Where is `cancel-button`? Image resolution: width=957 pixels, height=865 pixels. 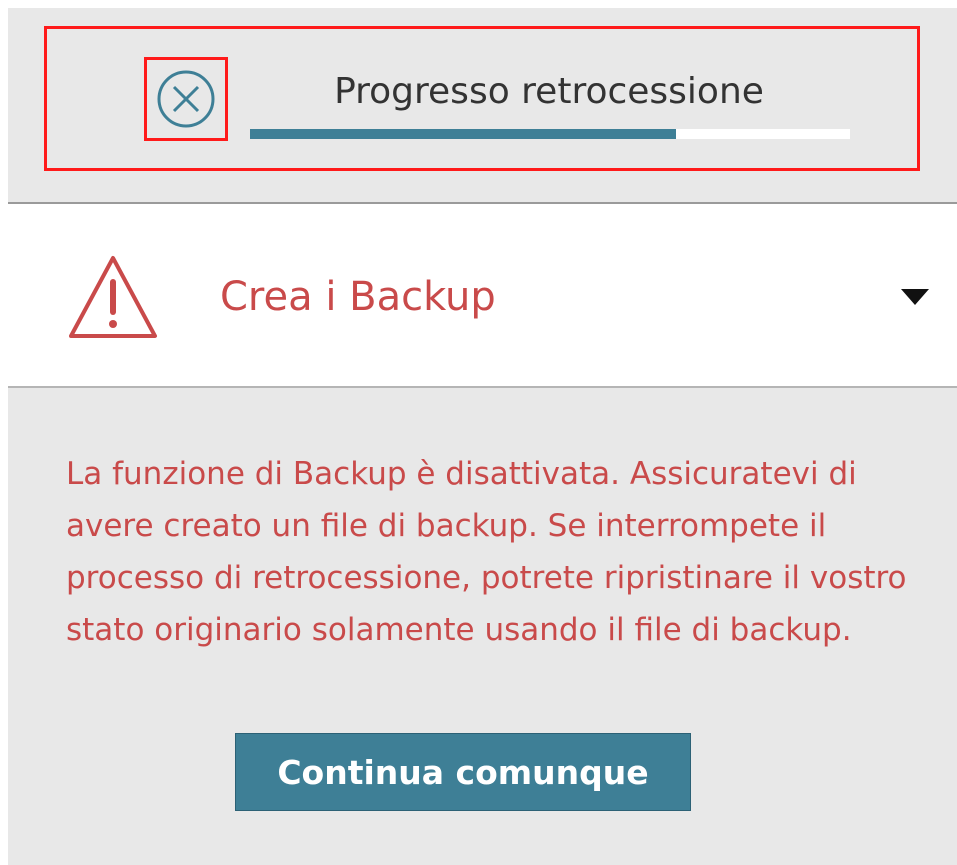 cancel-button is located at coordinates (186, 99).